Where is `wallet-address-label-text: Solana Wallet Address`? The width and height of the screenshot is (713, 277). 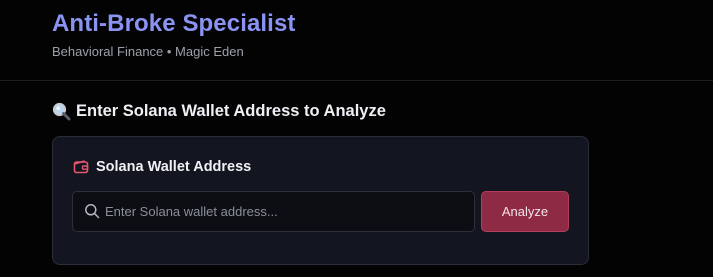 wallet-address-label-text: Solana Wallet Address is located at coordinates (174, 167).